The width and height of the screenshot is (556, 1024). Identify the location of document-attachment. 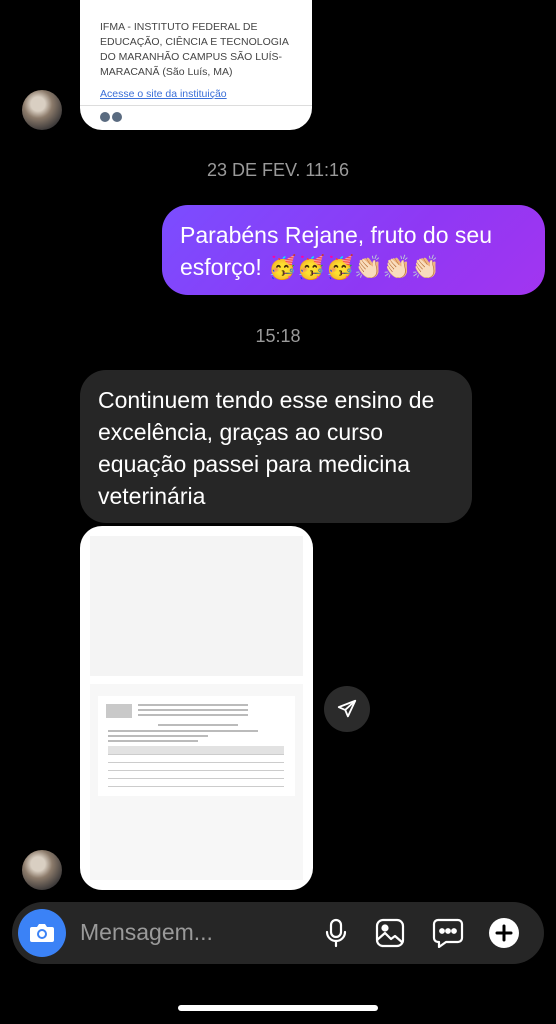
(196, 708).